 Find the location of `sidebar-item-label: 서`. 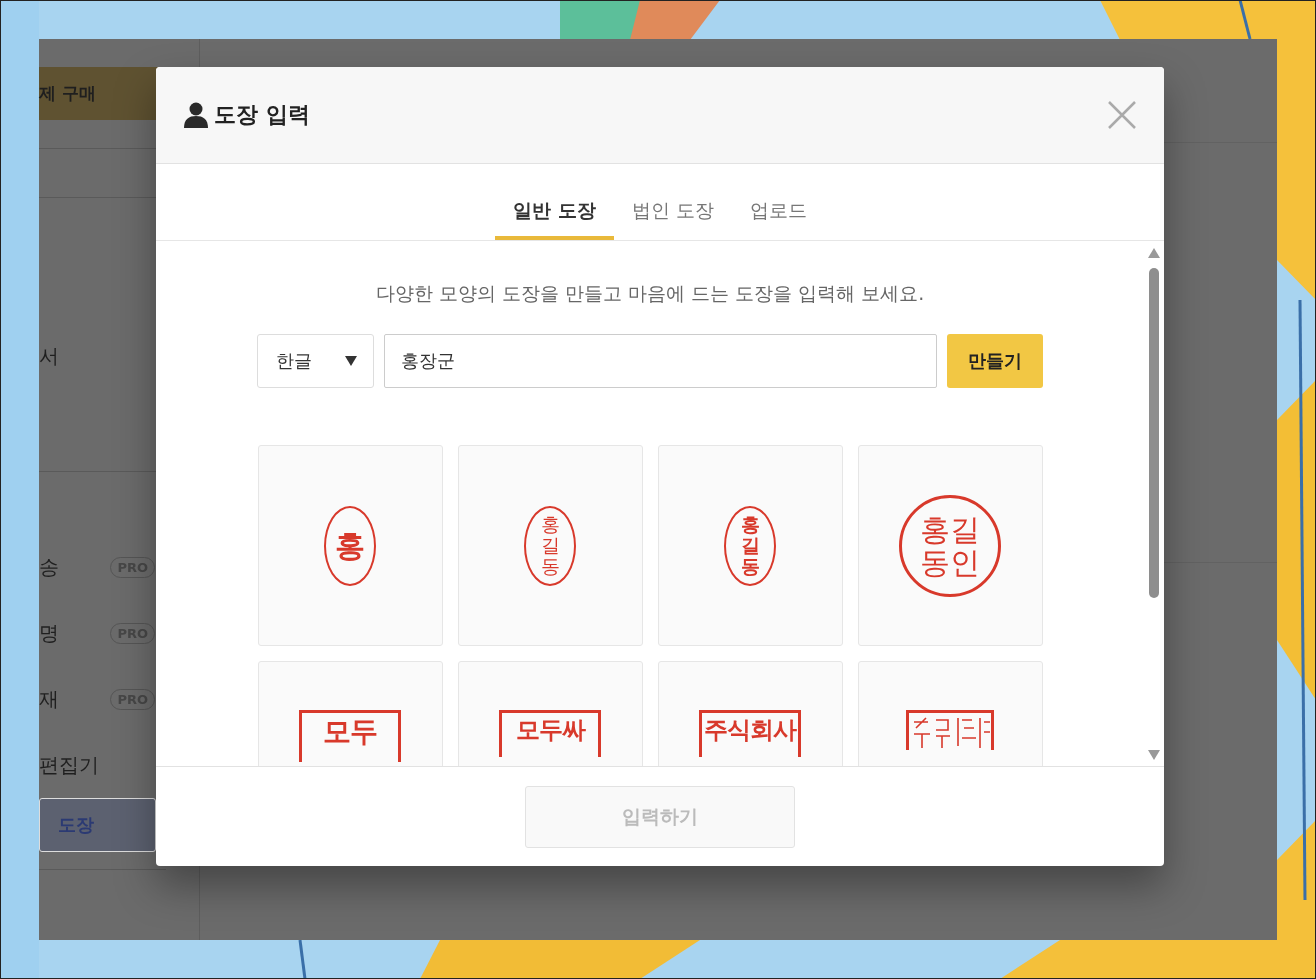

sidebar-item-label: 서 is located at coordinates (49, 356).